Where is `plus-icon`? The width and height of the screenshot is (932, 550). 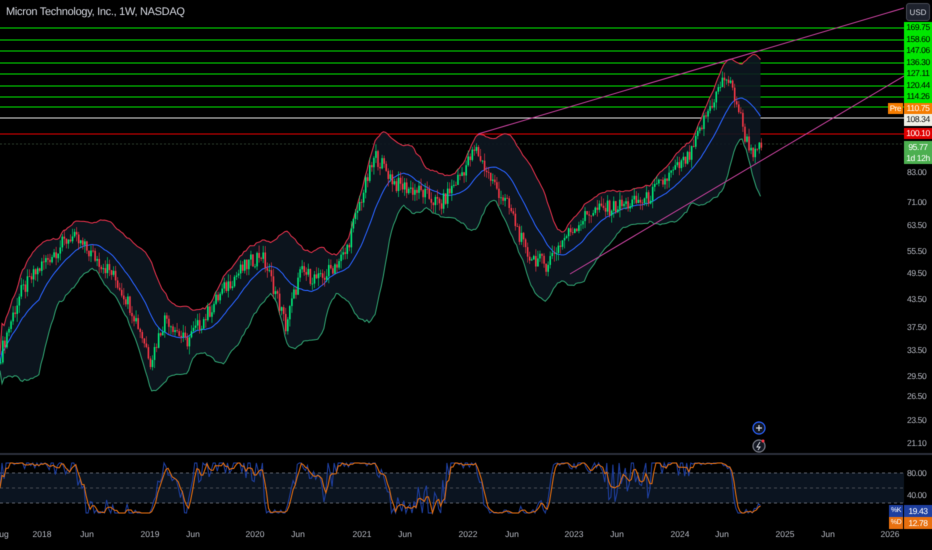
plus-icon is located at coordinates (759, 428).